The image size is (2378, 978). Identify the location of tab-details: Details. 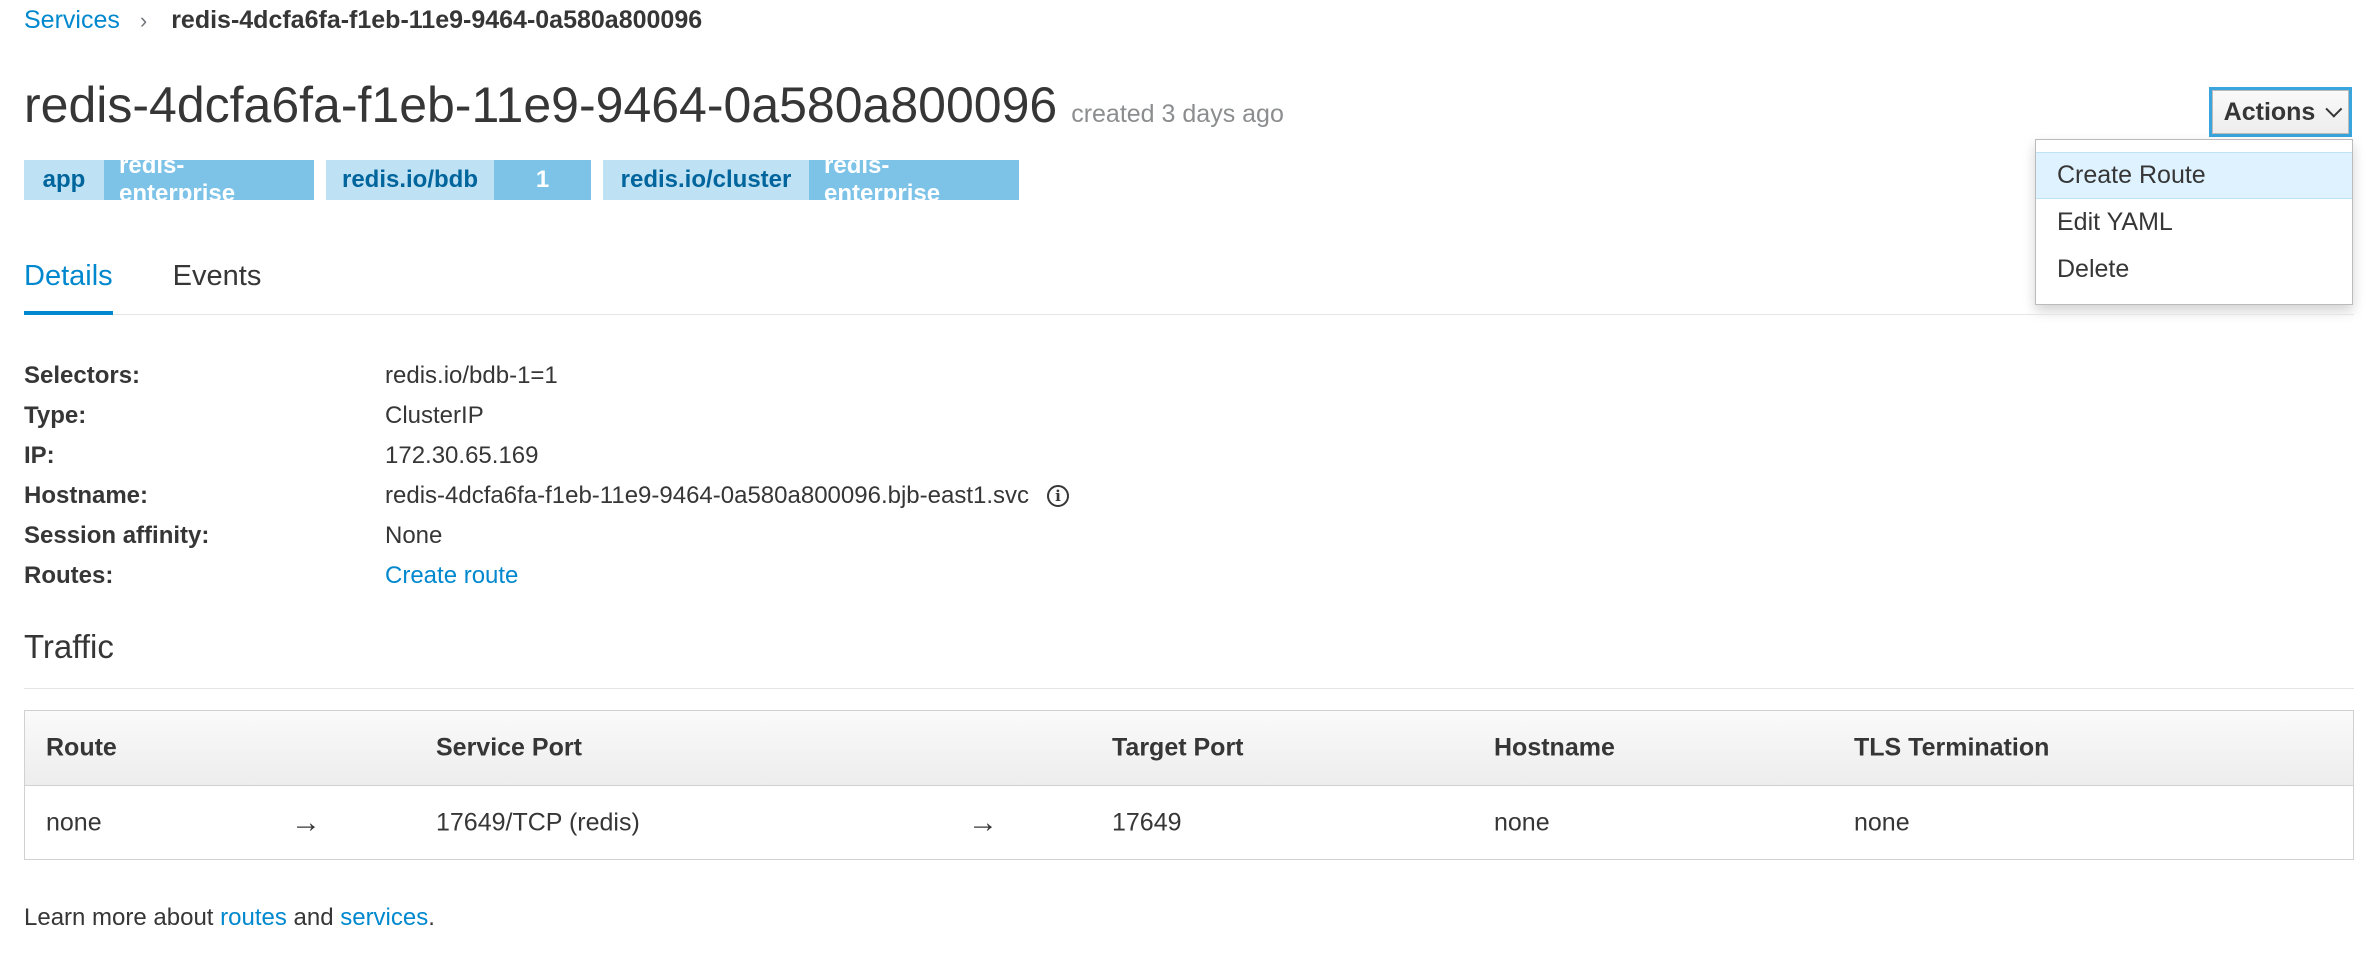
(68, 285).